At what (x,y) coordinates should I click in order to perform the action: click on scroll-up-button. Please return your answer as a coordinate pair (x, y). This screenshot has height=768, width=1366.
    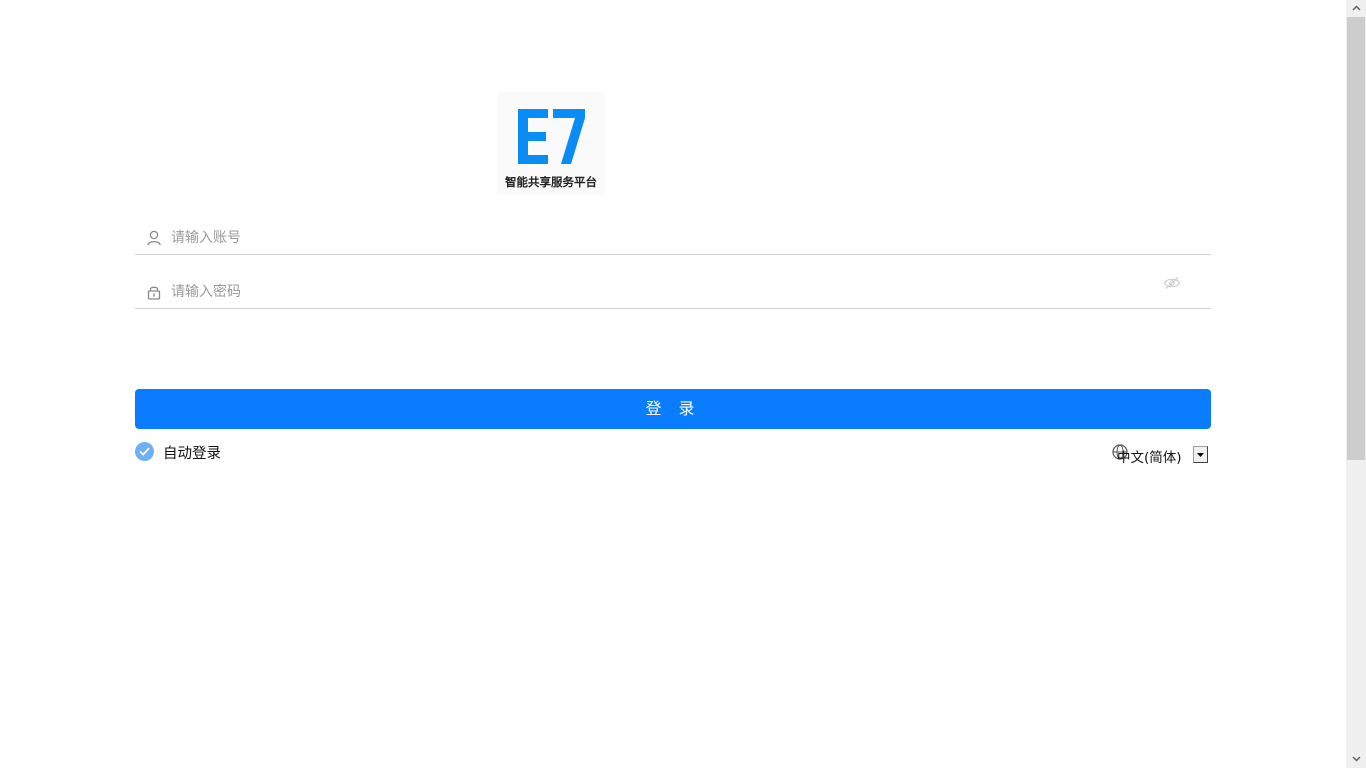
    Looking at the image, I should click on (1356, 8).